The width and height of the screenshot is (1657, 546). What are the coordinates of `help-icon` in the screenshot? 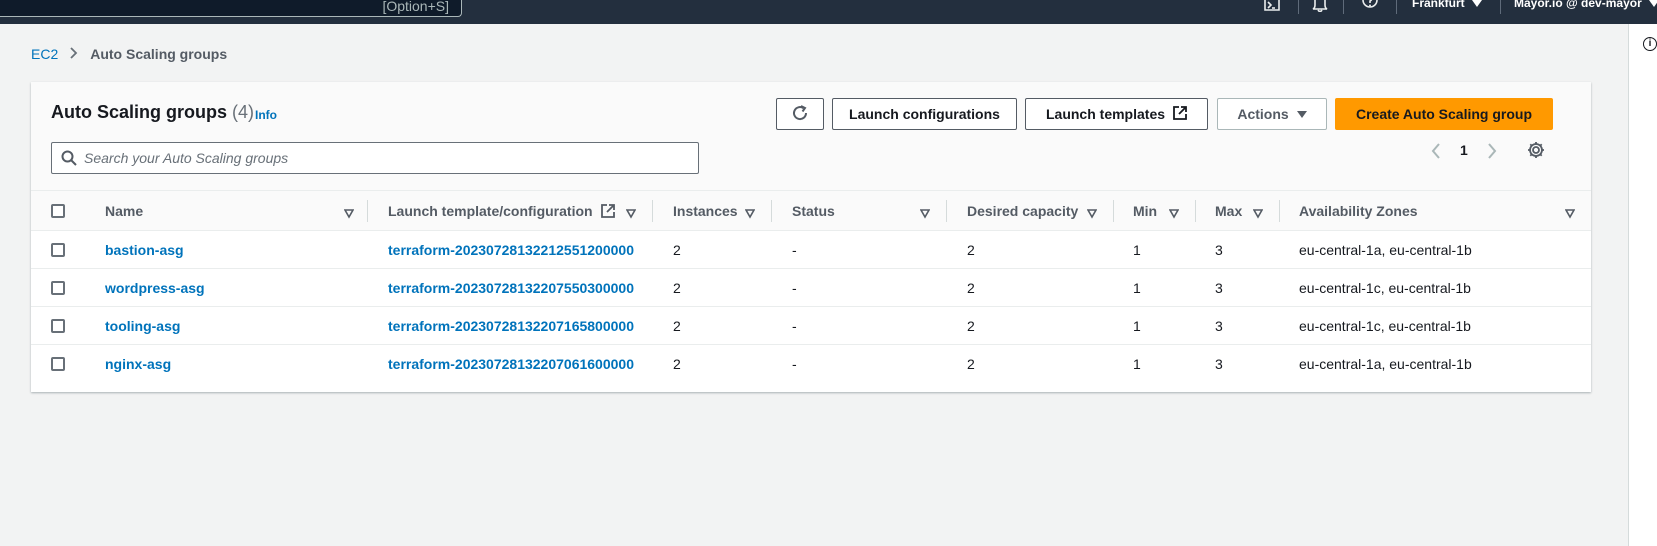 It's located at (1370, 6).